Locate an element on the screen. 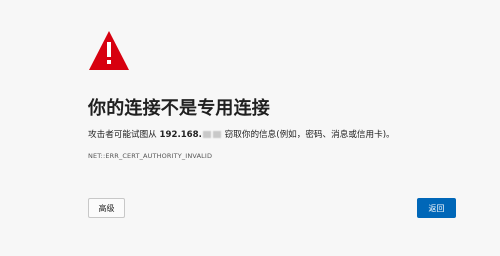  error-code: NET::ERR_CERT_AUTHORITY_INVALID is located at coordinates (150, 156).